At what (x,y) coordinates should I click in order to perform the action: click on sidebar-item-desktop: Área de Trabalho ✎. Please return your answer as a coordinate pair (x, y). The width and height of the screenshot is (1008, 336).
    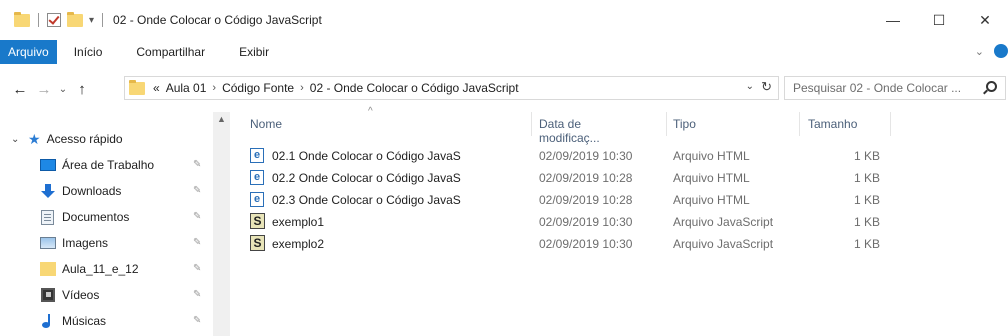
    Looking at the image, I should click on (106, 165).